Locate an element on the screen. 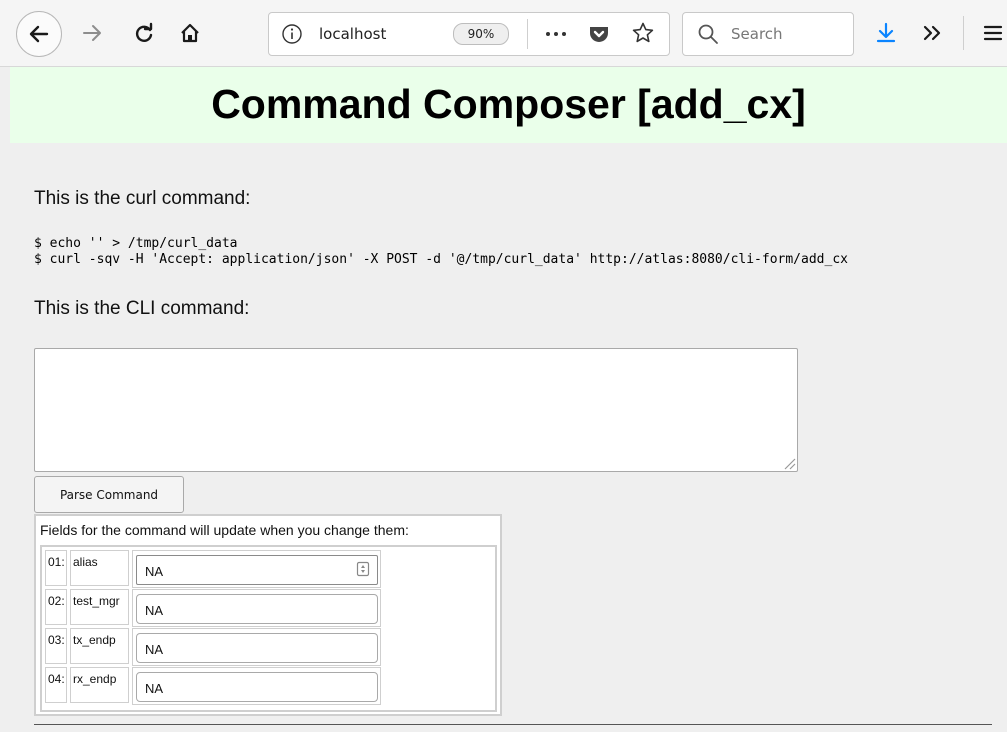  field-number: 02: is located at coordinates (56, 607).